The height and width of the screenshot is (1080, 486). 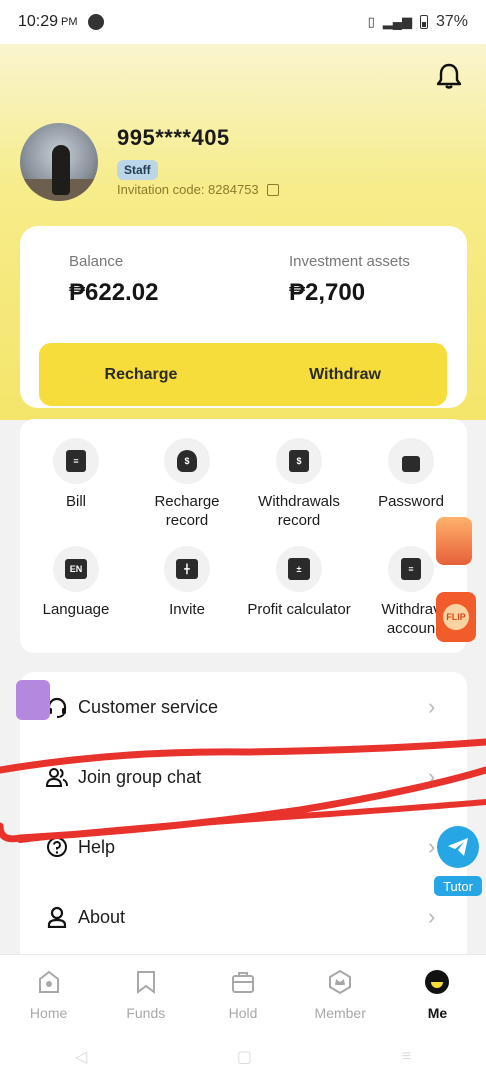 What do you see at coordinates (243, 982) in the screenshot?
I see `briefcase-icon` at bounding box center [243, 982].